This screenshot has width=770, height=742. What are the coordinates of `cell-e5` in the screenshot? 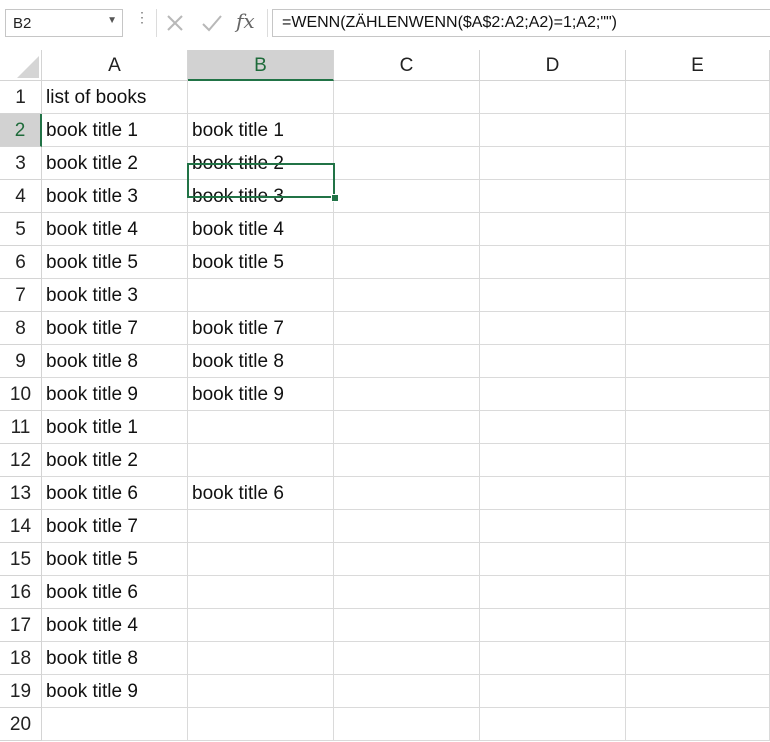 It's located at (698, 229).